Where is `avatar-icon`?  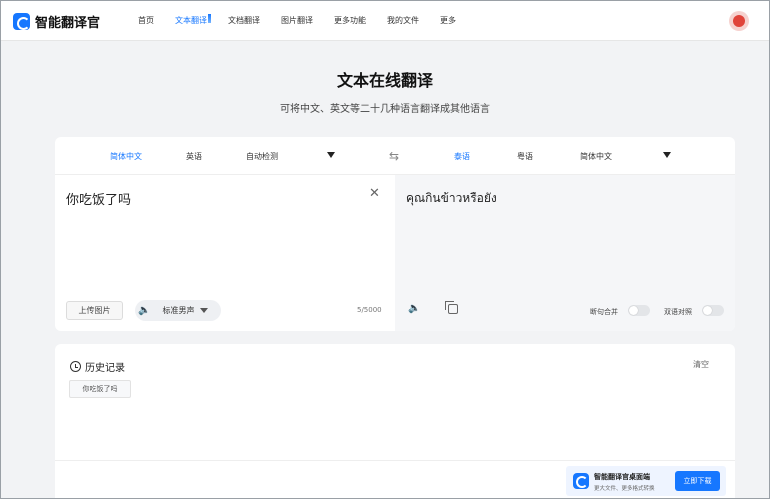
avatar-icon is located at coordinates (739, 21).